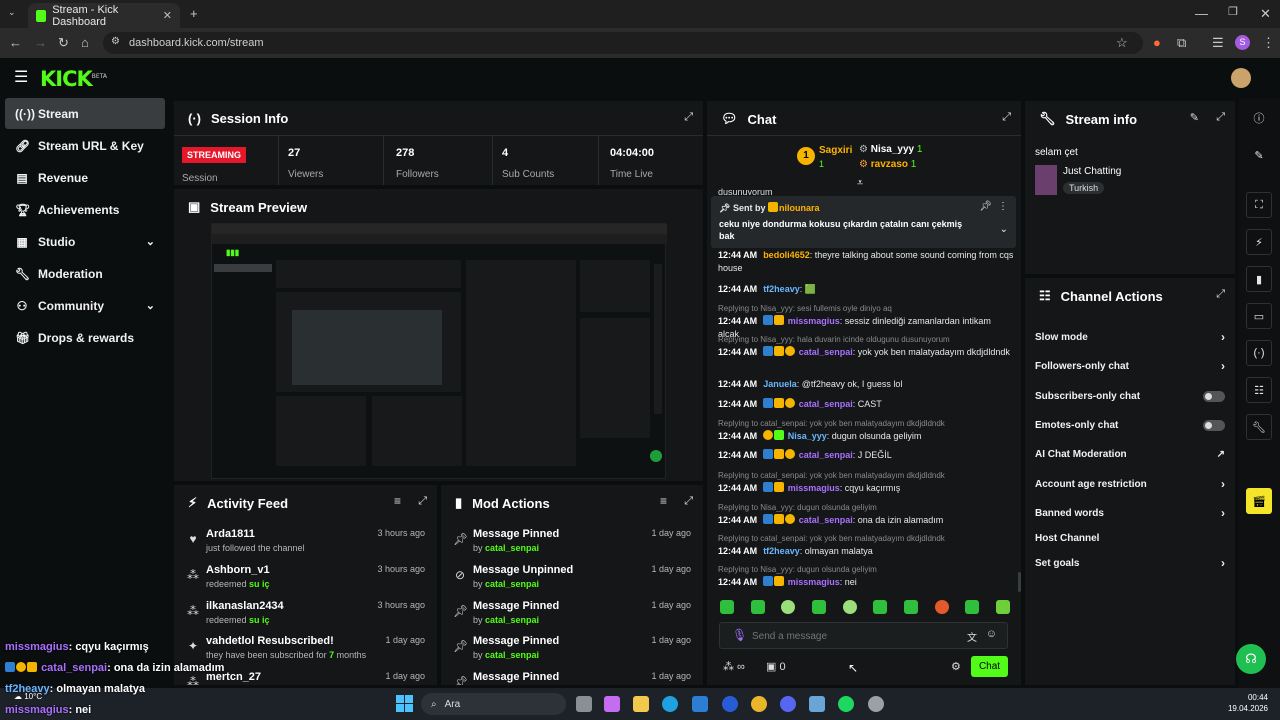 The image size is (1280, 720). Describe the element at coordinates (852, 636) in the screenshot. I see `chat-input` at that location.